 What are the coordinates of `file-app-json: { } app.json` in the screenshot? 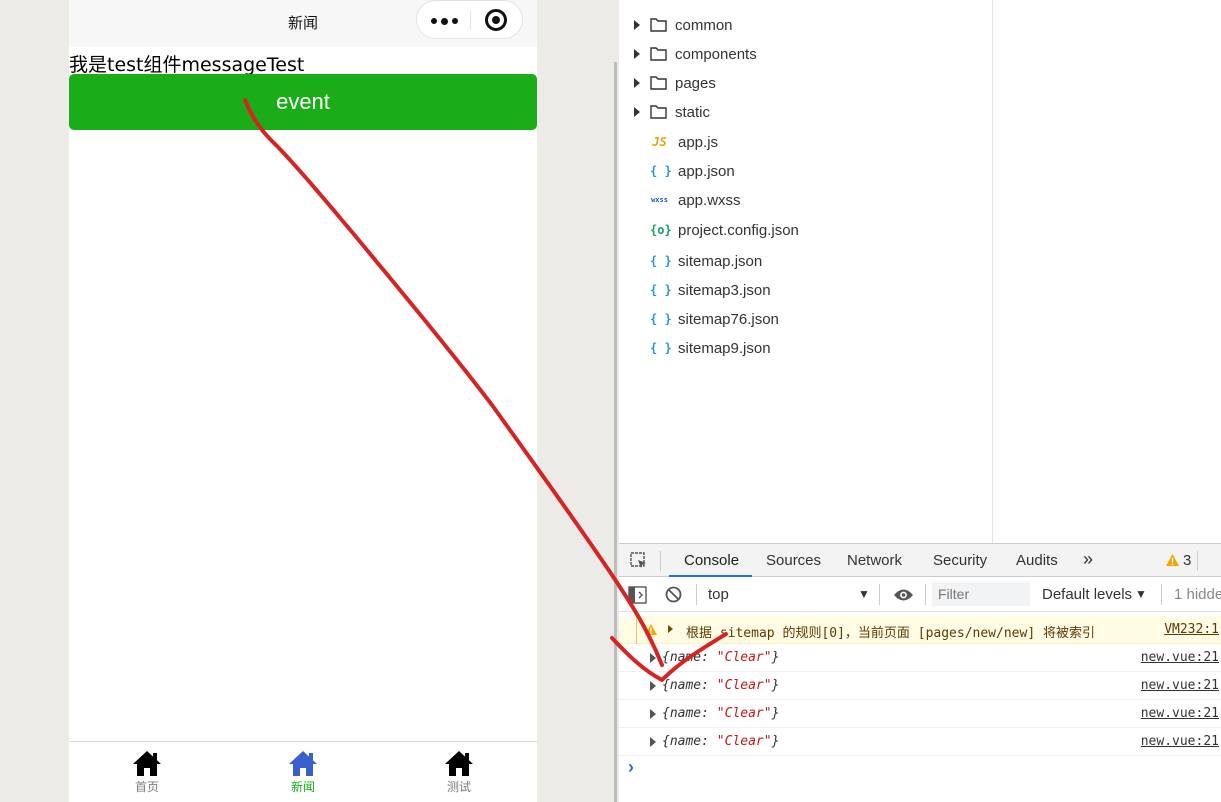 It's located at (677, 171).